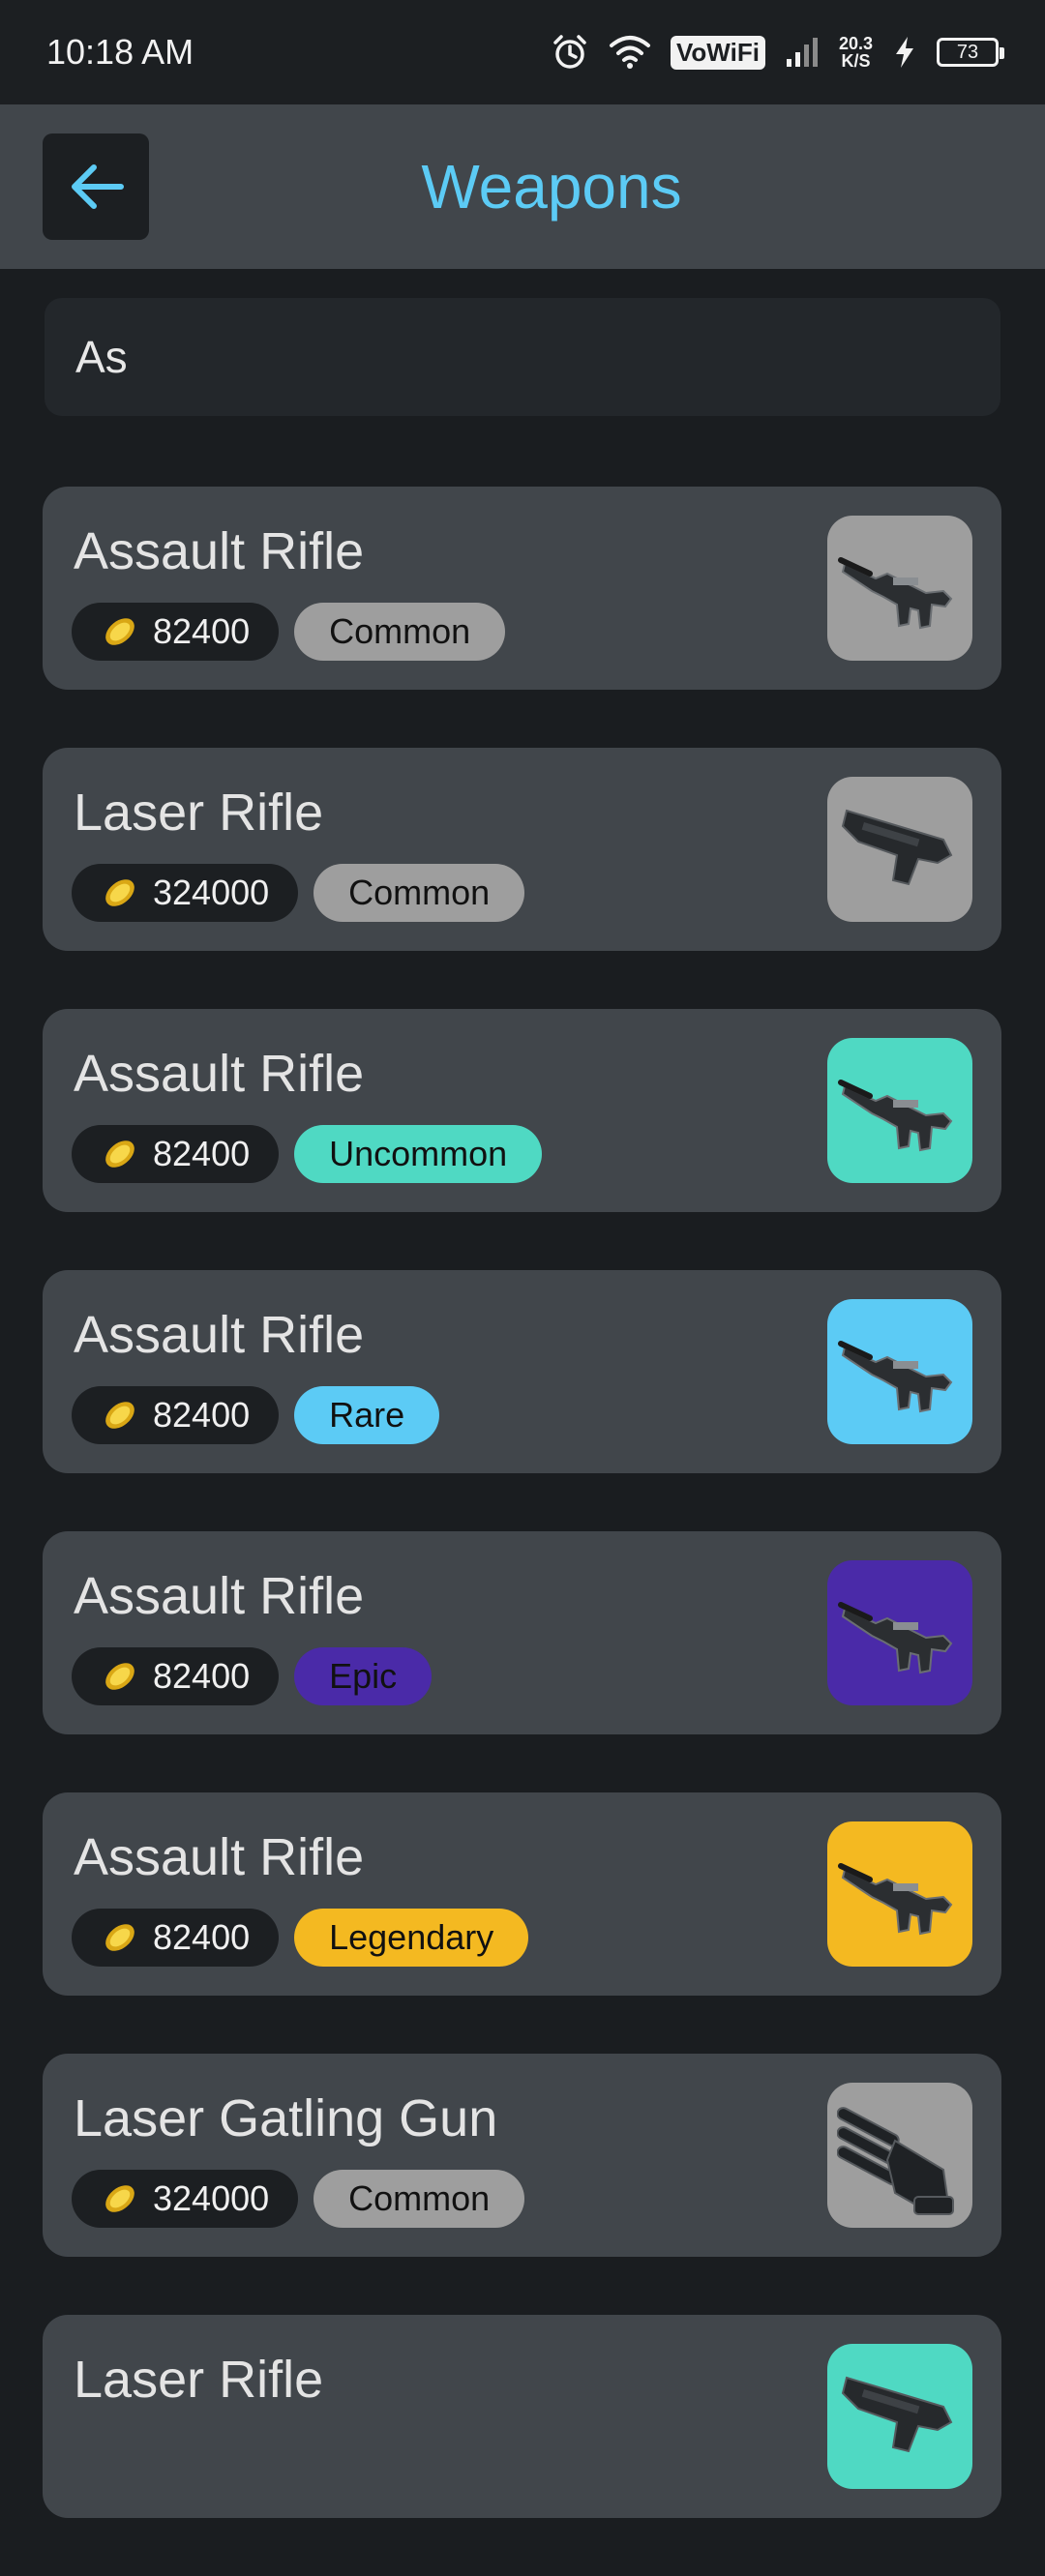 The height and width of the screenshot is (2576, 1045). Describe the element at coordinates (286, 2118) in the screenshot. I see `weapon-name: Laser Gatling Gun` at that location.